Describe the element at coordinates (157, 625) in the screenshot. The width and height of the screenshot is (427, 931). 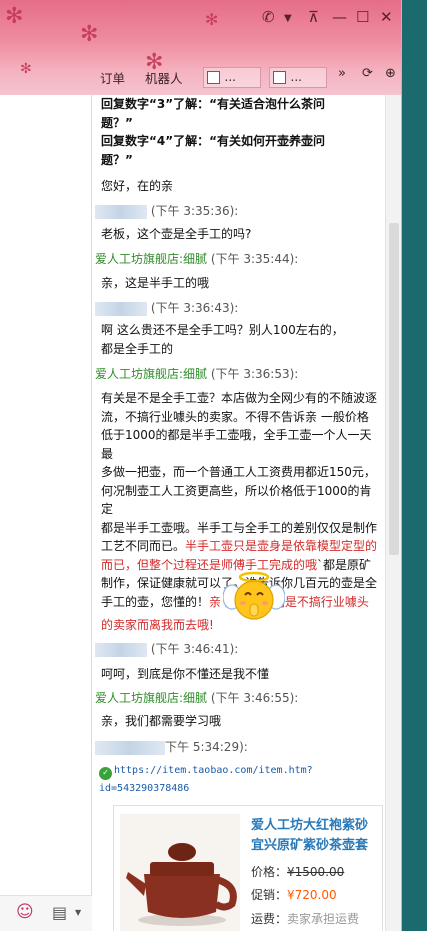
I see `message-shop-tail: 的卖家而离我而去哦!` at that location.